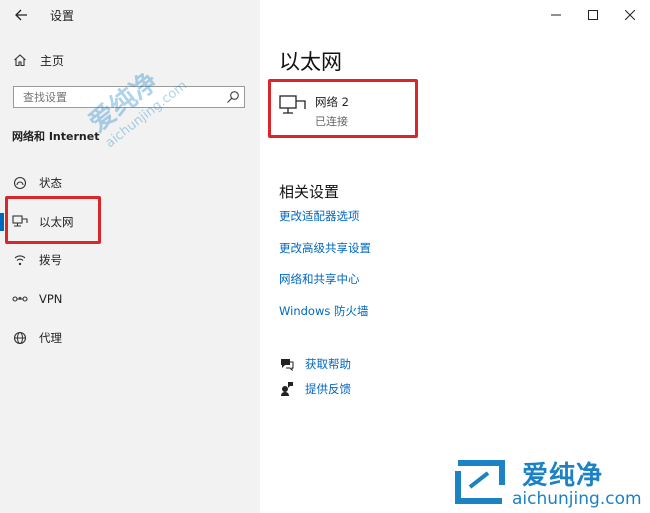 The width and height of the screenshot is (650, 513). I want to click on network-status: 已连接, so click(331, 121).